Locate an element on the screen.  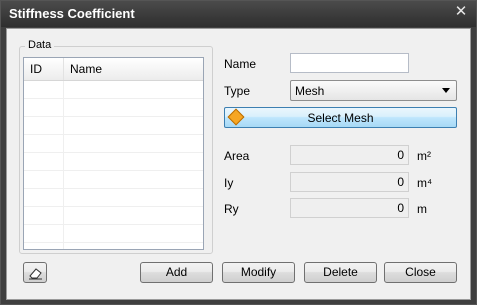
iy-field: 0 is located at coordinates (349, 182).